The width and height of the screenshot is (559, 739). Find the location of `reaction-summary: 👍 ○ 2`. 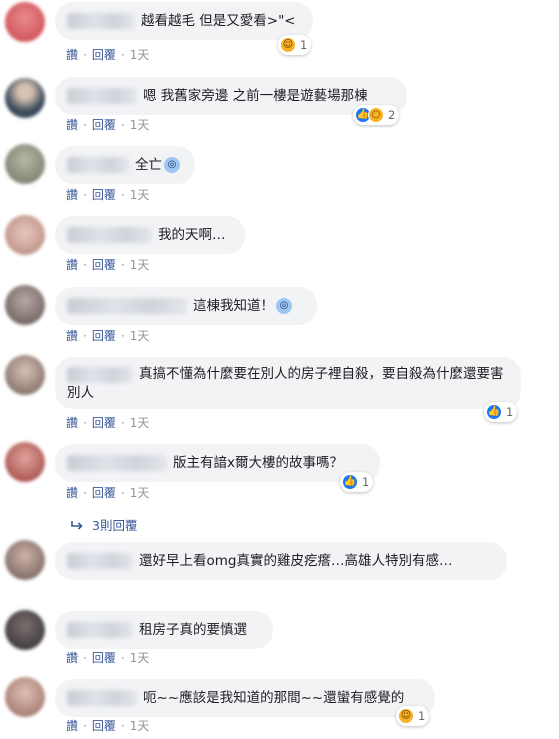

reaction-summary: 👍 ○ 2 is located at coordinates (376, 115).